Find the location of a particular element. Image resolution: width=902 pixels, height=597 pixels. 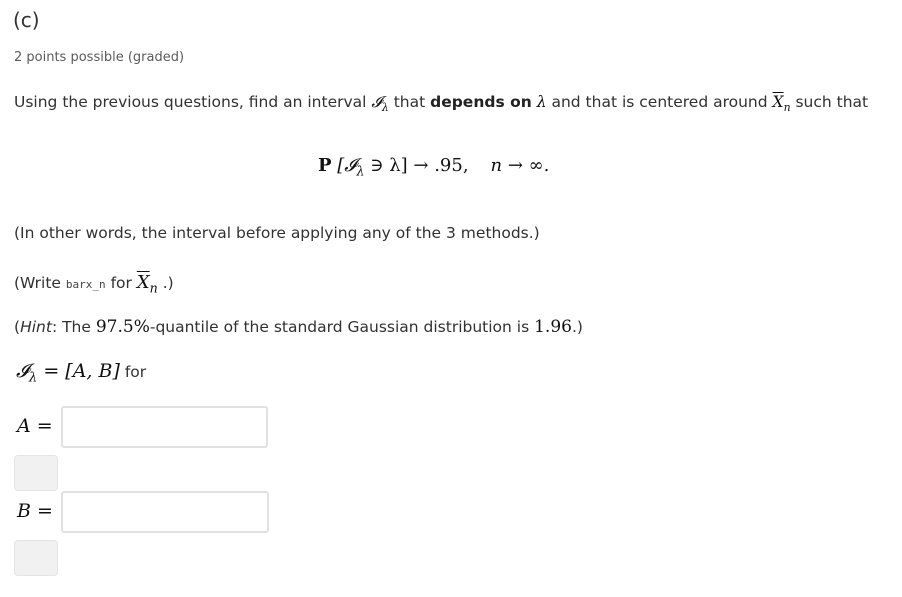

display-equation: P [𝓘λ ∋ λ] → .95, n → ∞. is located at coordinates (433, 166).